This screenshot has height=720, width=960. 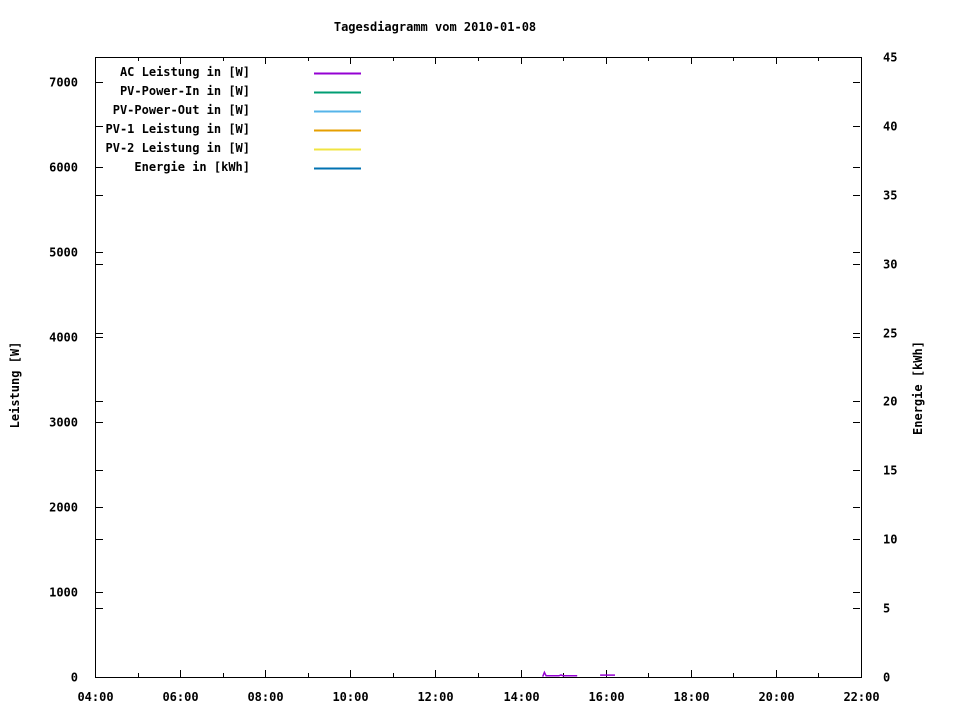 I want to click on y2-tick-label: 15, so click(x=890, y=471).